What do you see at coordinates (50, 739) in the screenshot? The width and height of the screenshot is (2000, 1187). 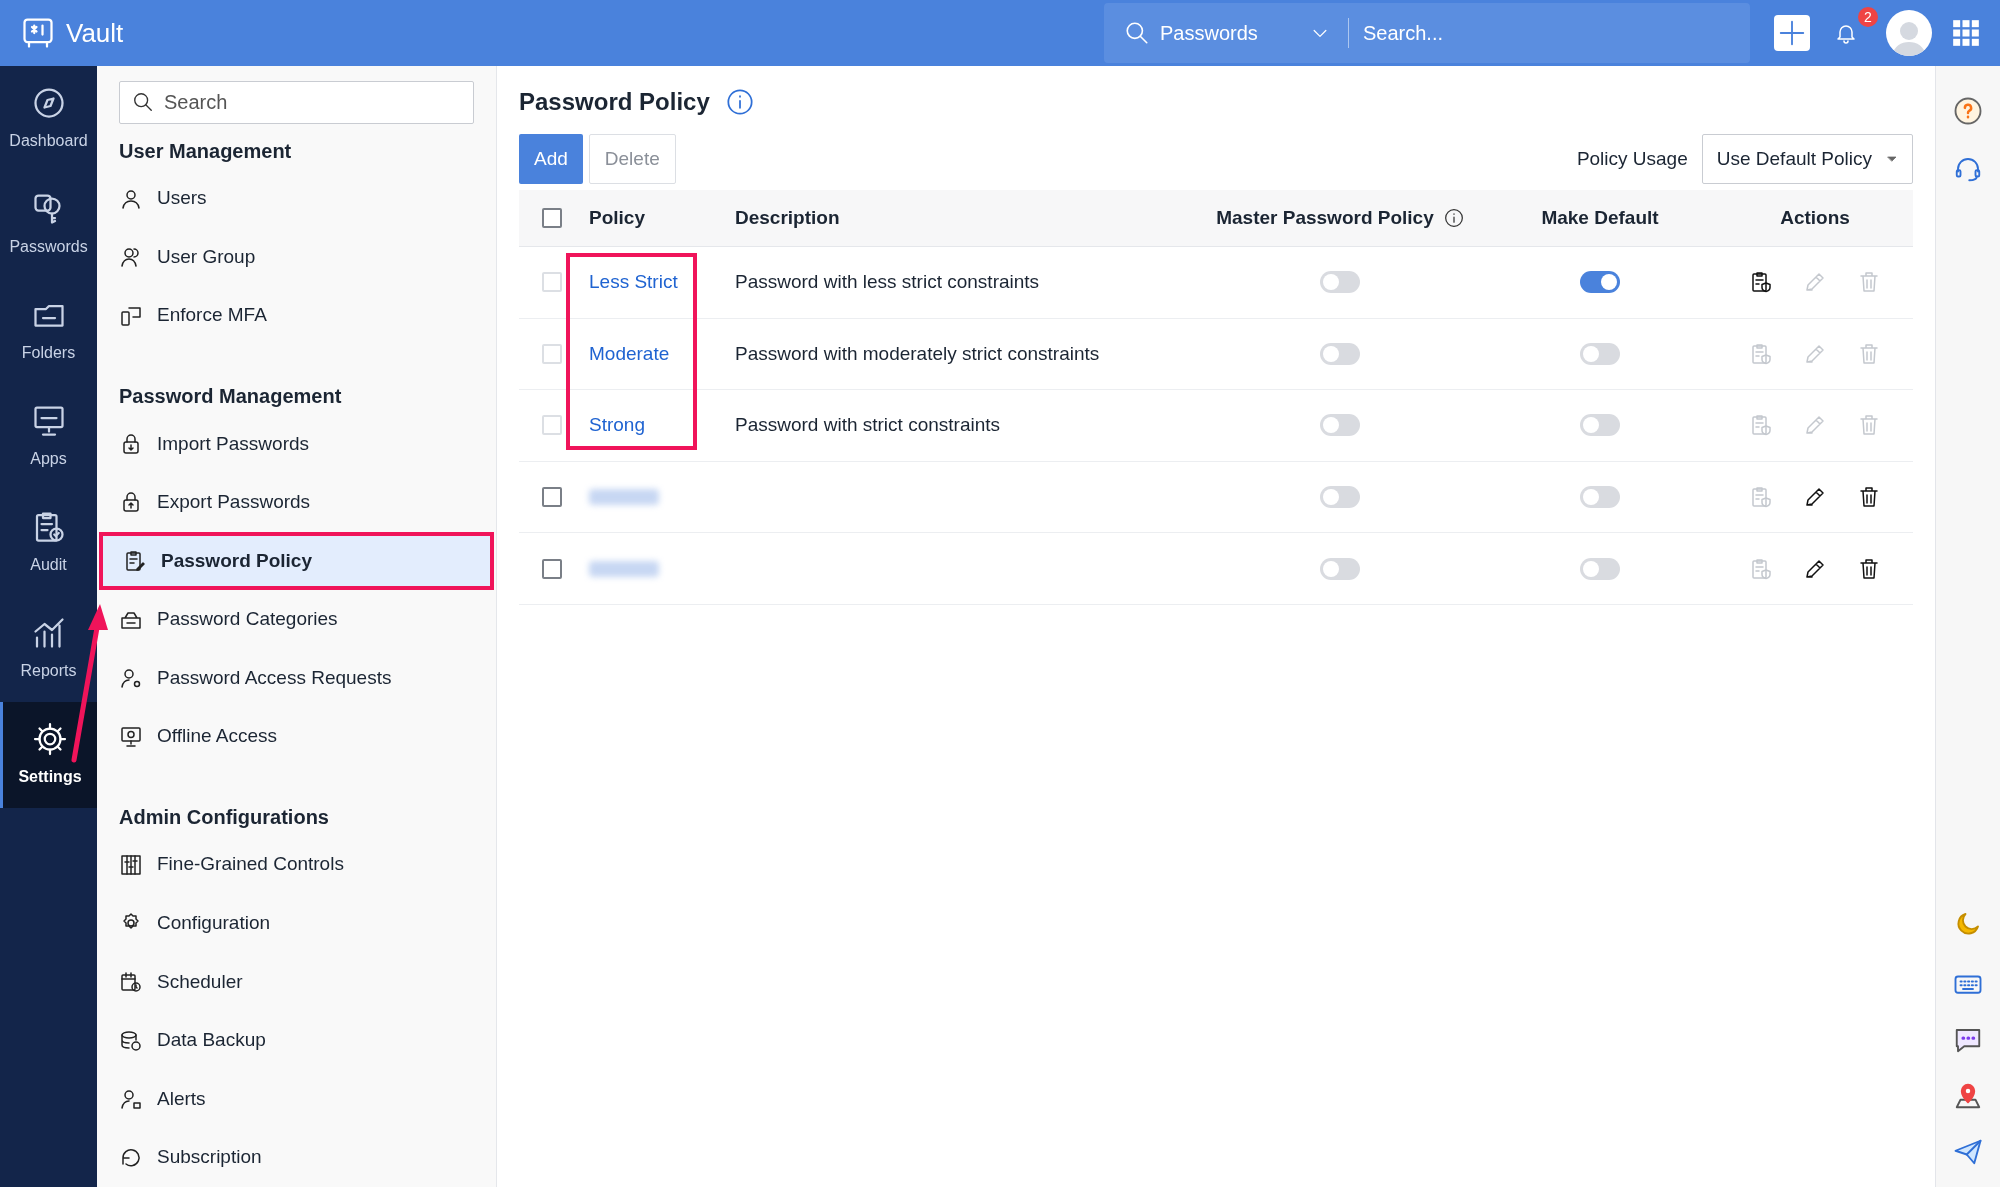 I see `gear-icon` at bounding box center [50, 739].